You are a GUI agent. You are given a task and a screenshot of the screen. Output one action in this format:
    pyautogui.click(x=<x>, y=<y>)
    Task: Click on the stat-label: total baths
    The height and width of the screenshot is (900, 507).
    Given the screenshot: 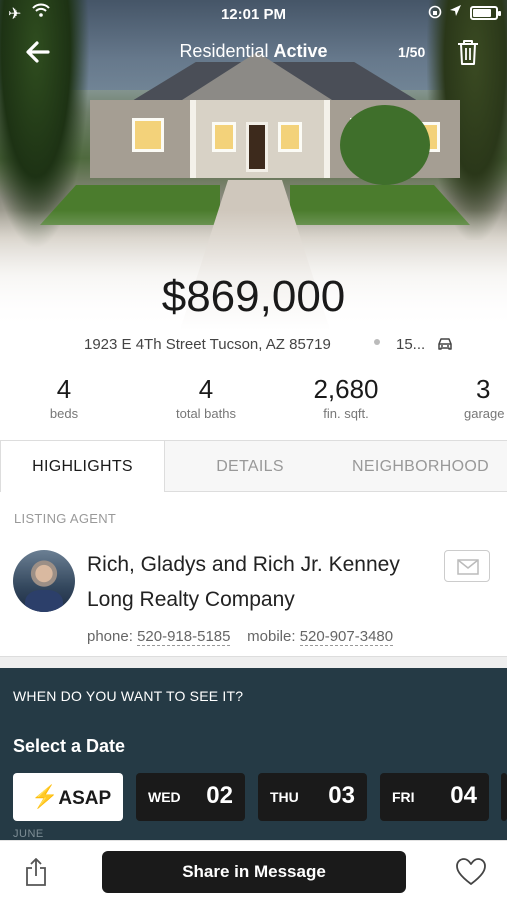 What is the action you would take?
    pyautogui.click(x=206, y=413)
    